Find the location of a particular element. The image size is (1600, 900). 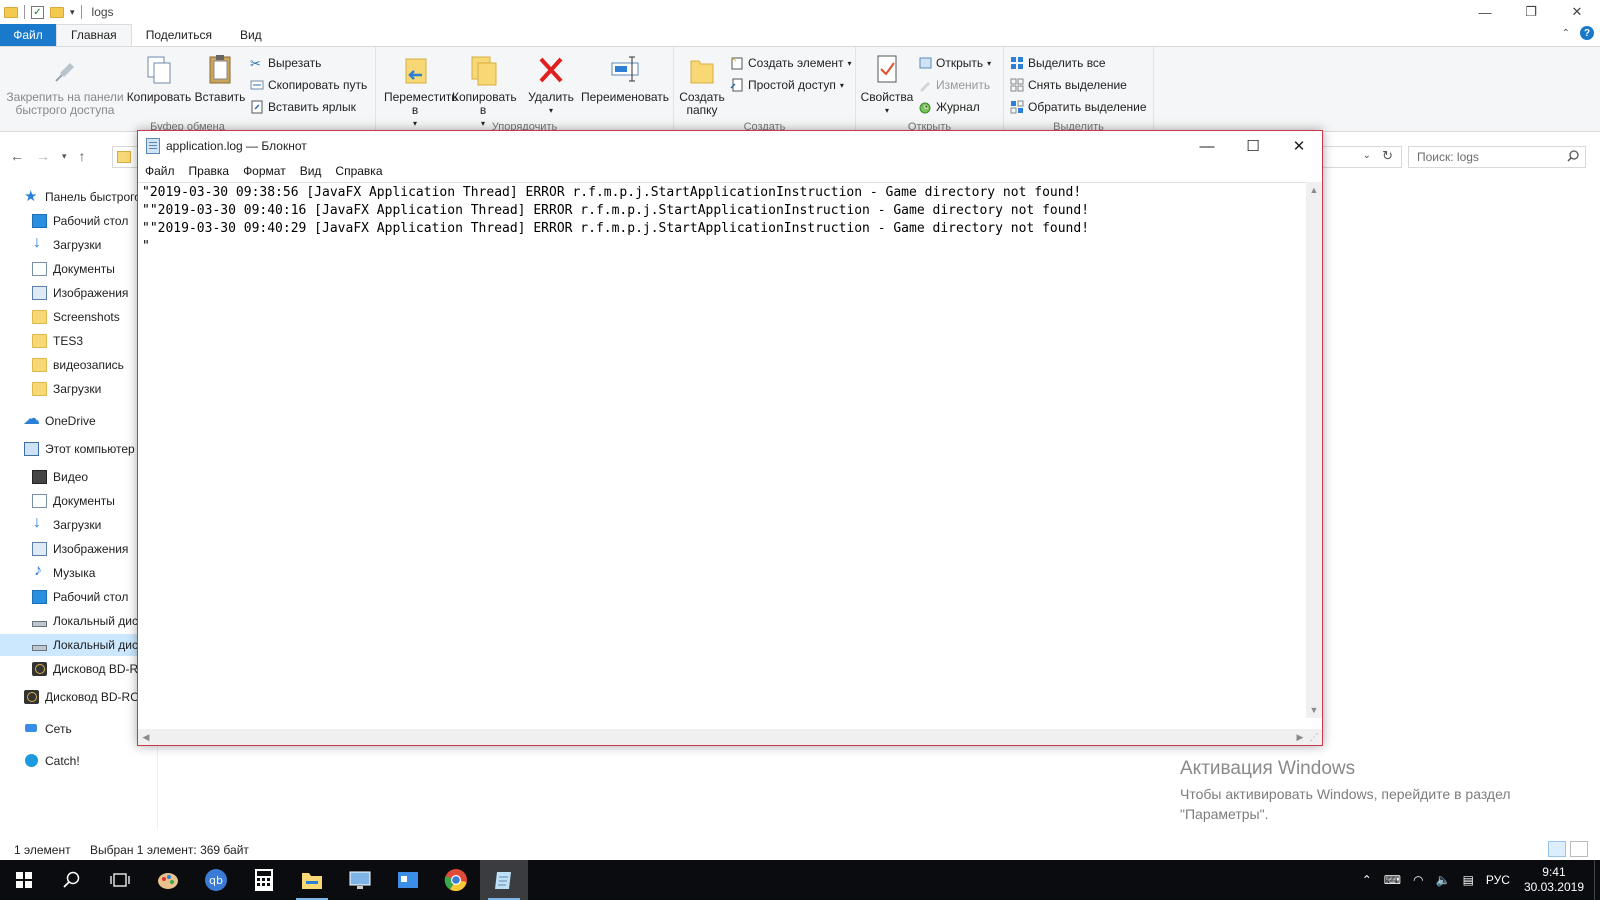

notepad-app-button is located at coordinates (504, 880).